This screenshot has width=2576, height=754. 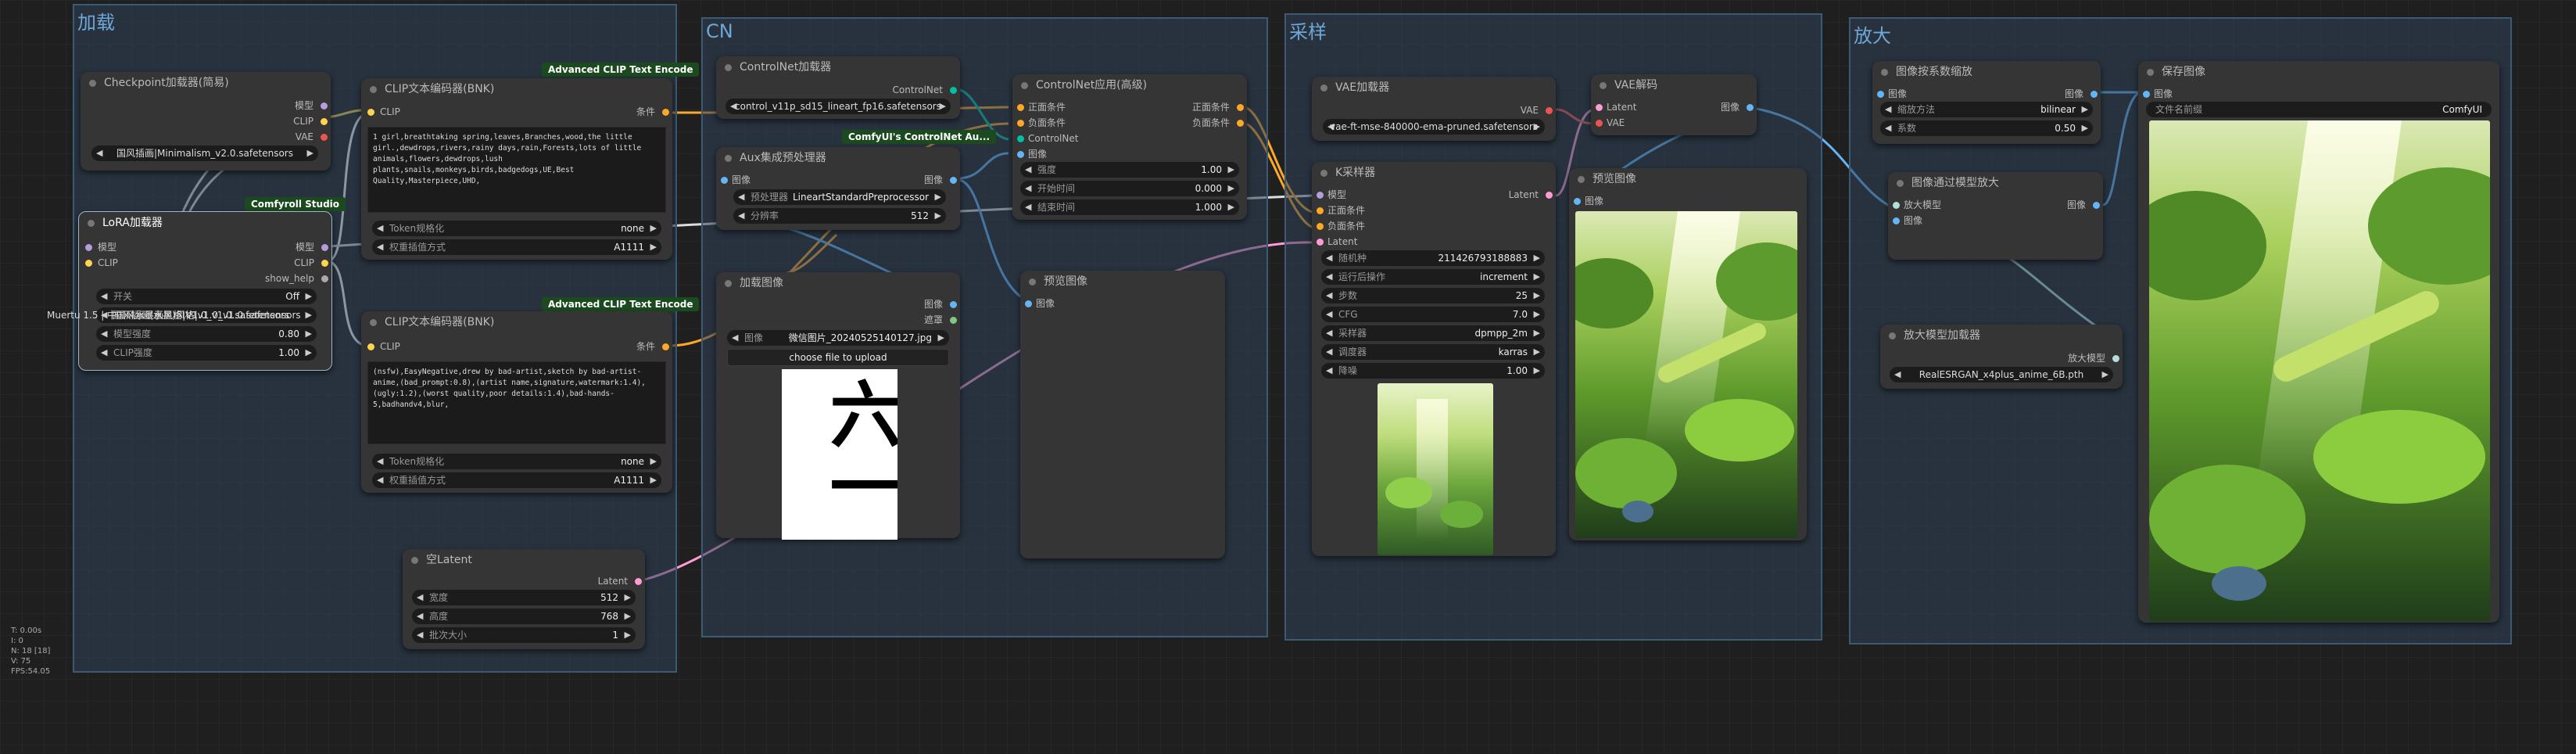 I want to click on cfg-input: ◀ CFG 7.0 ▶, so click(x=1433, y=314).